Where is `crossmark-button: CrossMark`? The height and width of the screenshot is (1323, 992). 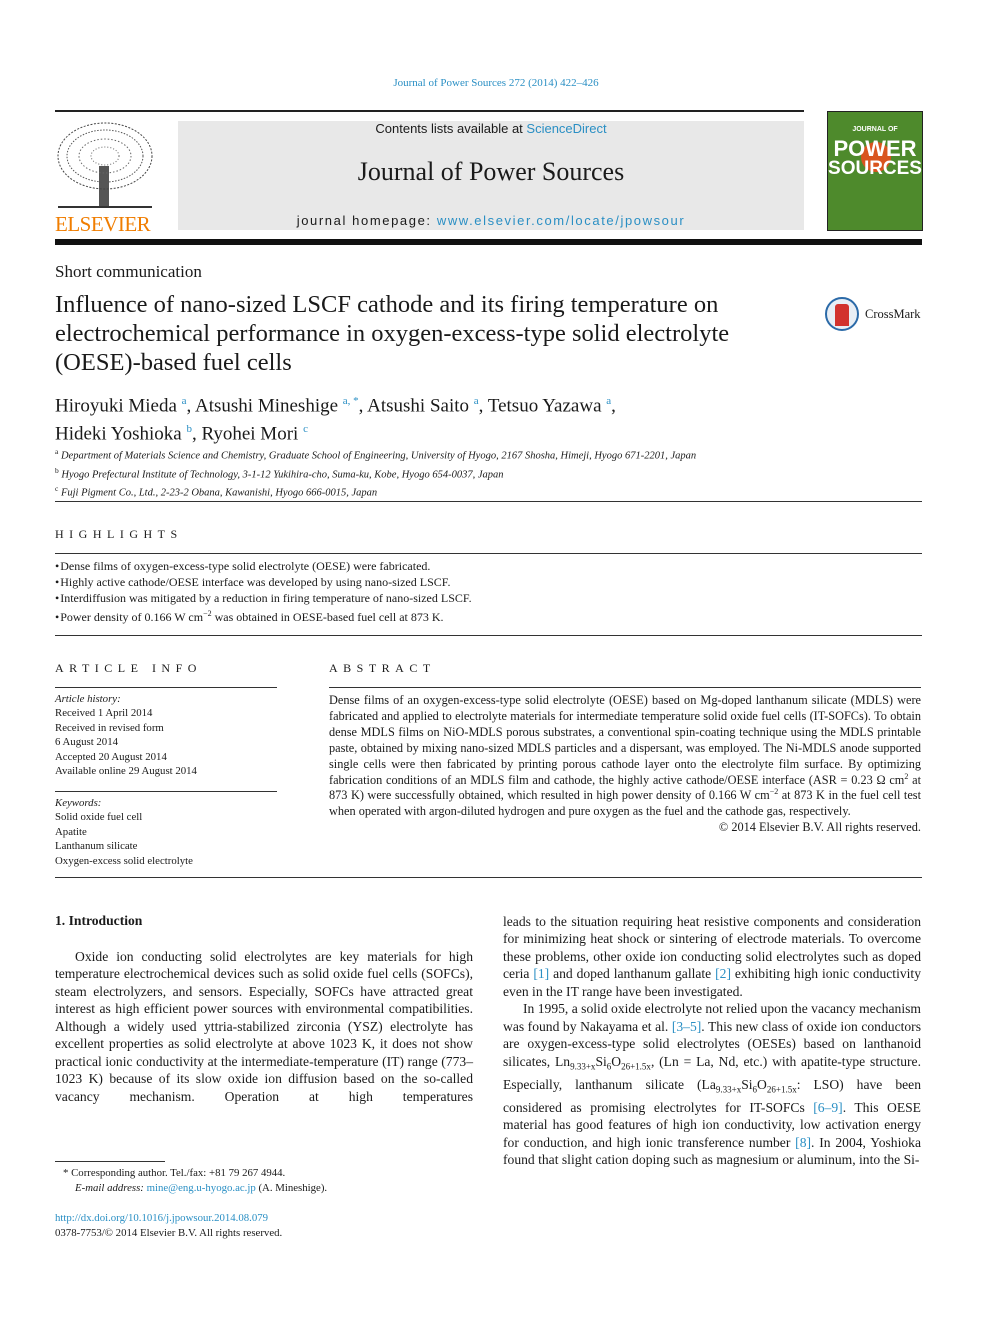 crossmark-button: CrossMark is located at coordinates (875, 316).